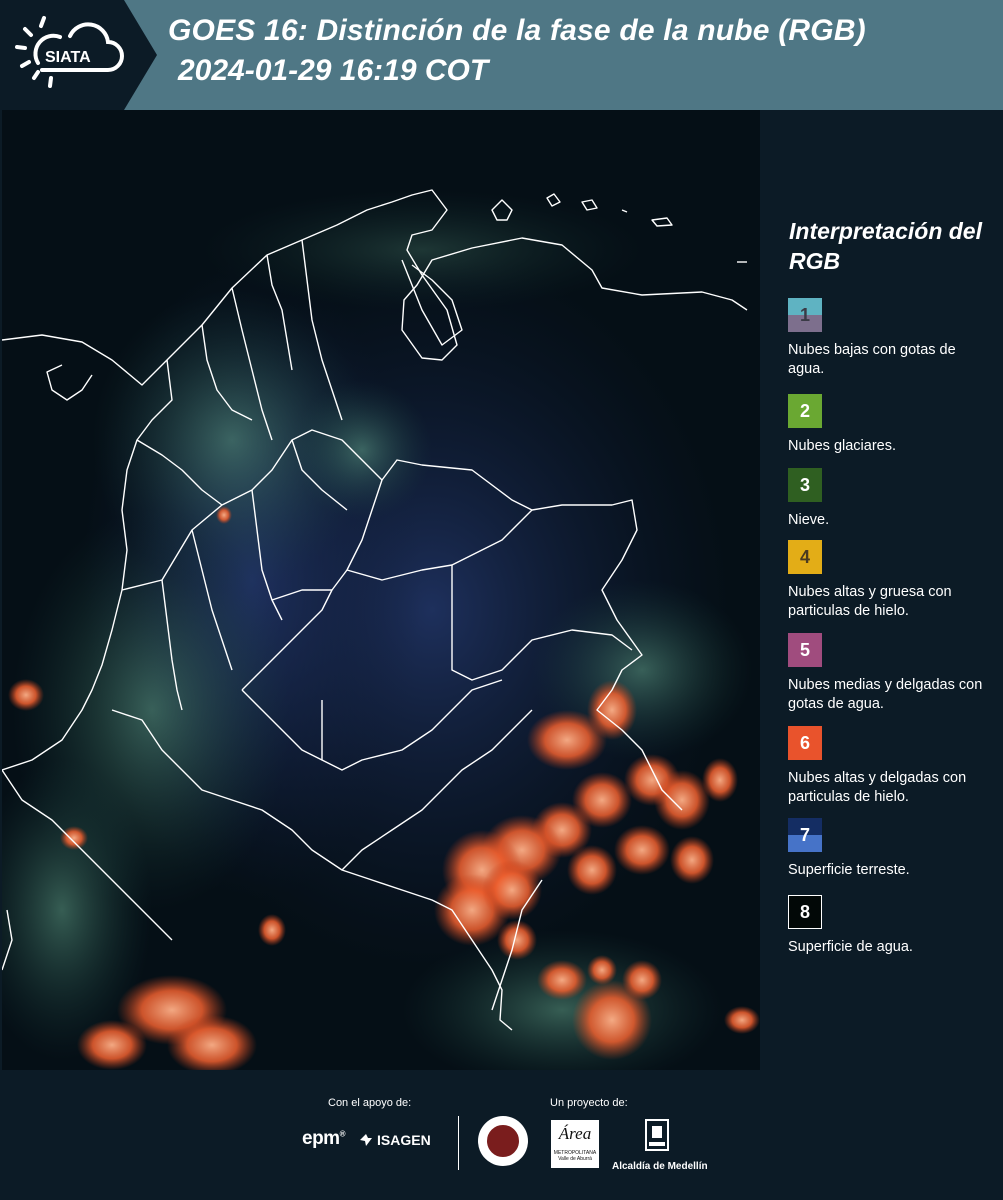 The image size is (1003, 1200). I want to click on isagen-logo-text: ISAGEN, so click(404, 1140).